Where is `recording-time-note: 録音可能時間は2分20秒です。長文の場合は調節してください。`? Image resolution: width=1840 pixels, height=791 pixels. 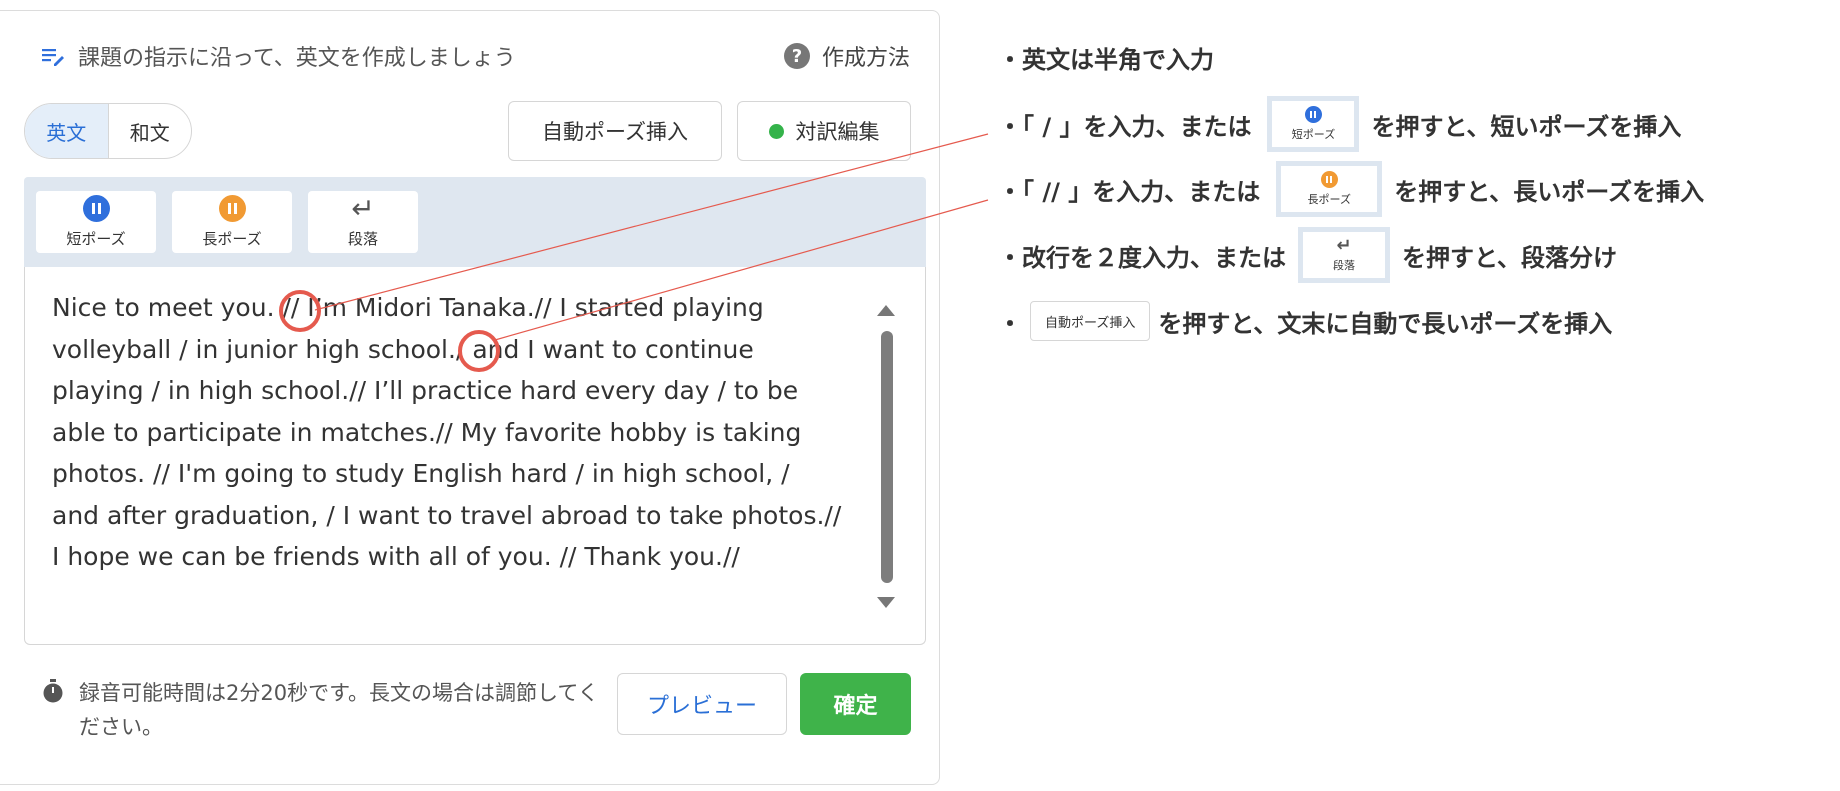 recording-time-note: 録音可能時間は2分20秒です。長文の場合は調節してください。 is located at coordinates (339, 710).